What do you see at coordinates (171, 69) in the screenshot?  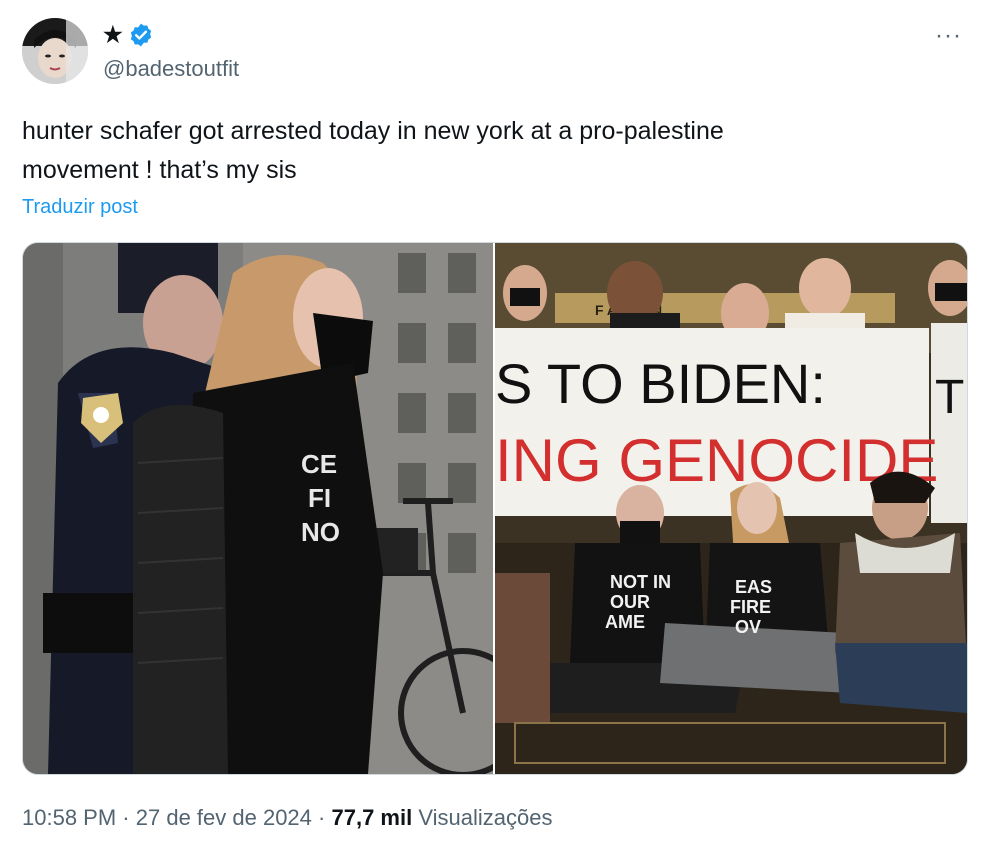 I see `author-handle: @badestoutfit` at bounding box center [171, 69].